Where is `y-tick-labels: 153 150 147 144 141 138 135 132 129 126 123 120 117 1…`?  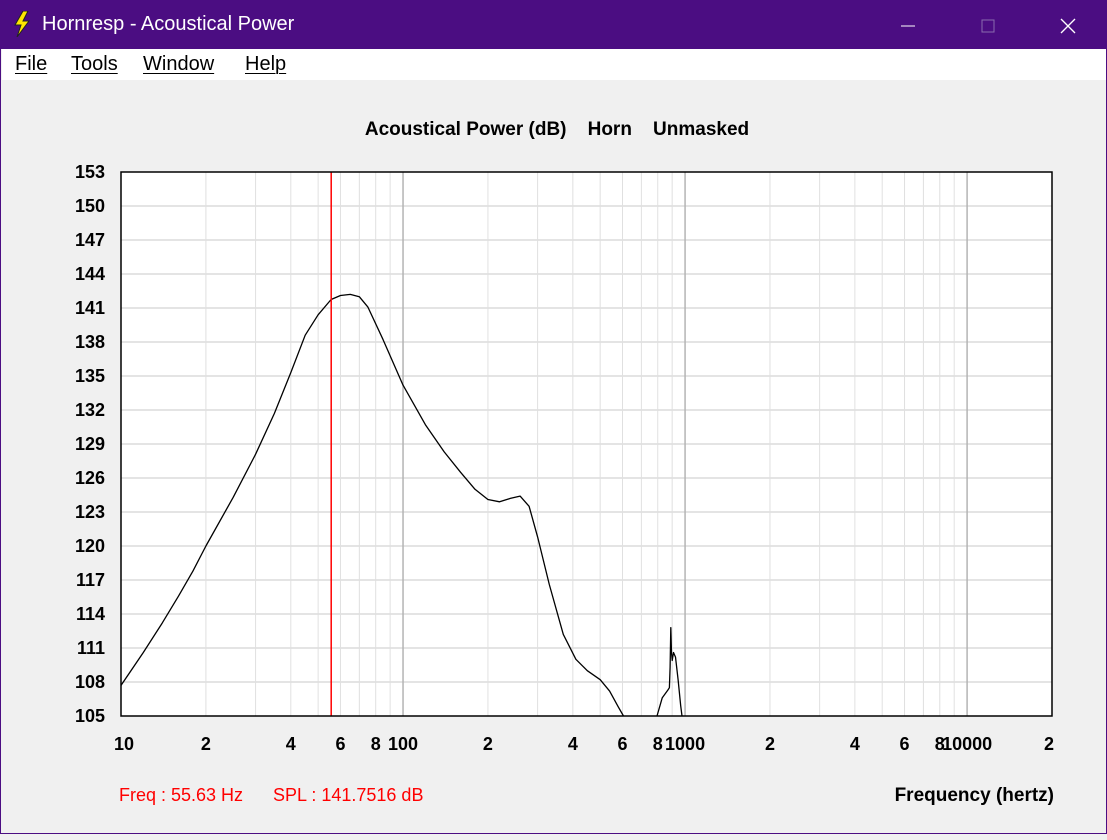 y-tick-labels: 153 150 147 144 141 138 135 132 129 126 123 120 117 1… is located at coordinates (90, 444).